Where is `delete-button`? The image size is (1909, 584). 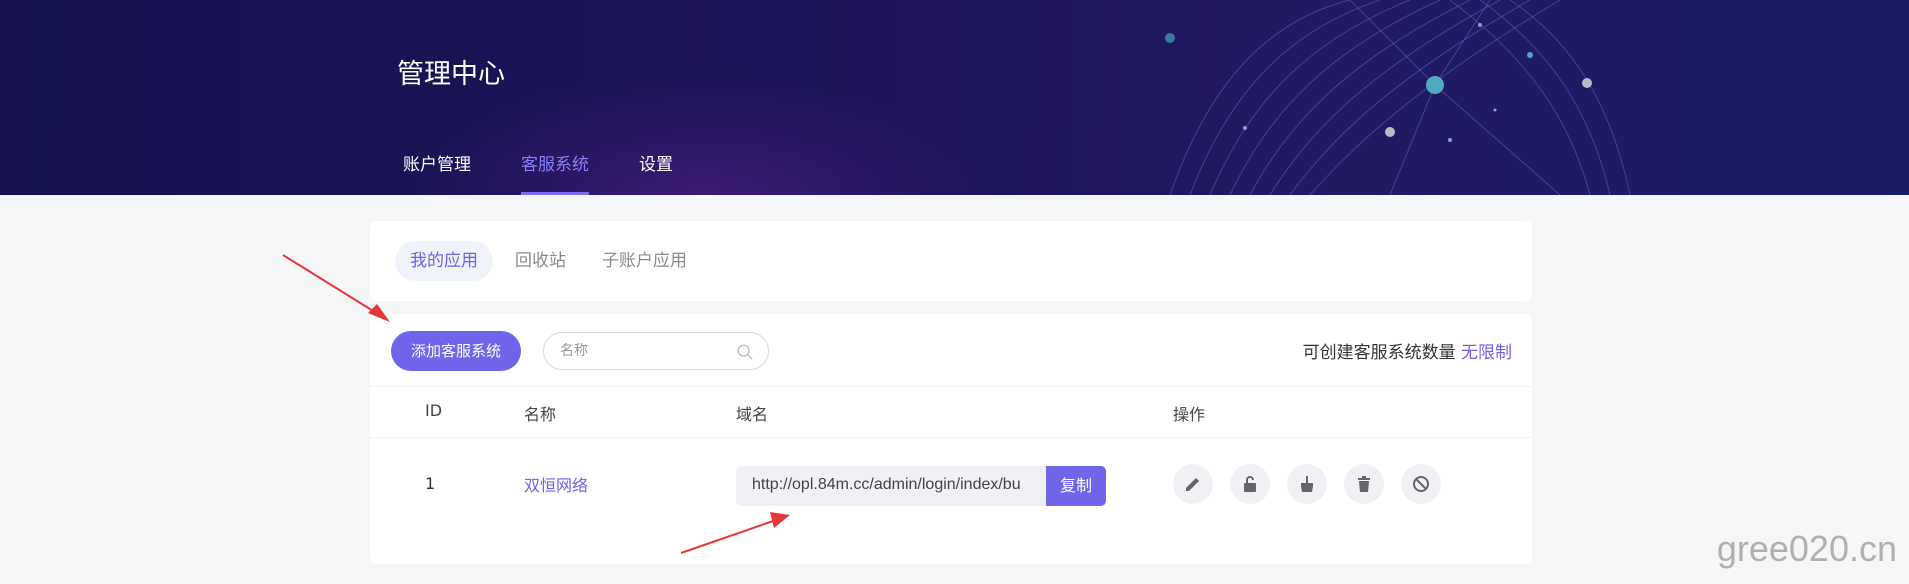 delete-button is located at coordinates (1364, 484).